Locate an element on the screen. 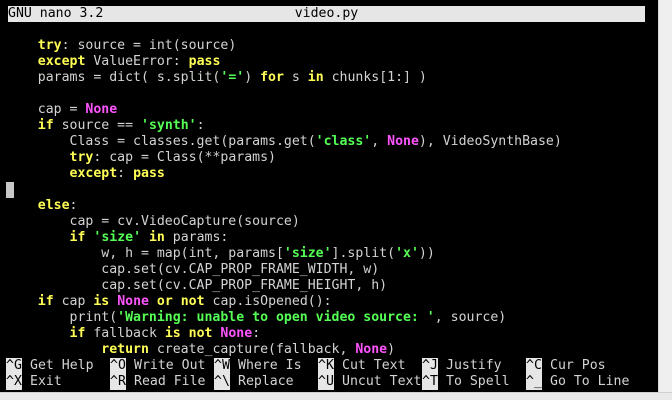 This screenshot has width=672, height=400. shortcut-key: ^\ is located at coordinates (222, 382).